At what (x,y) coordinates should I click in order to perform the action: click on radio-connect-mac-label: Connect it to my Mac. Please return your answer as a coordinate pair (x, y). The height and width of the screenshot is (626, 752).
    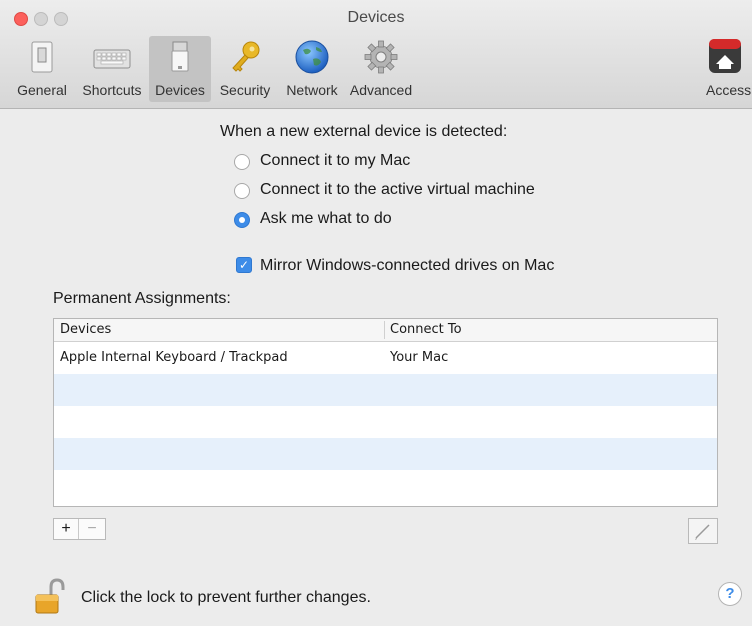
    Looking at the image, I should click on (335, 161).